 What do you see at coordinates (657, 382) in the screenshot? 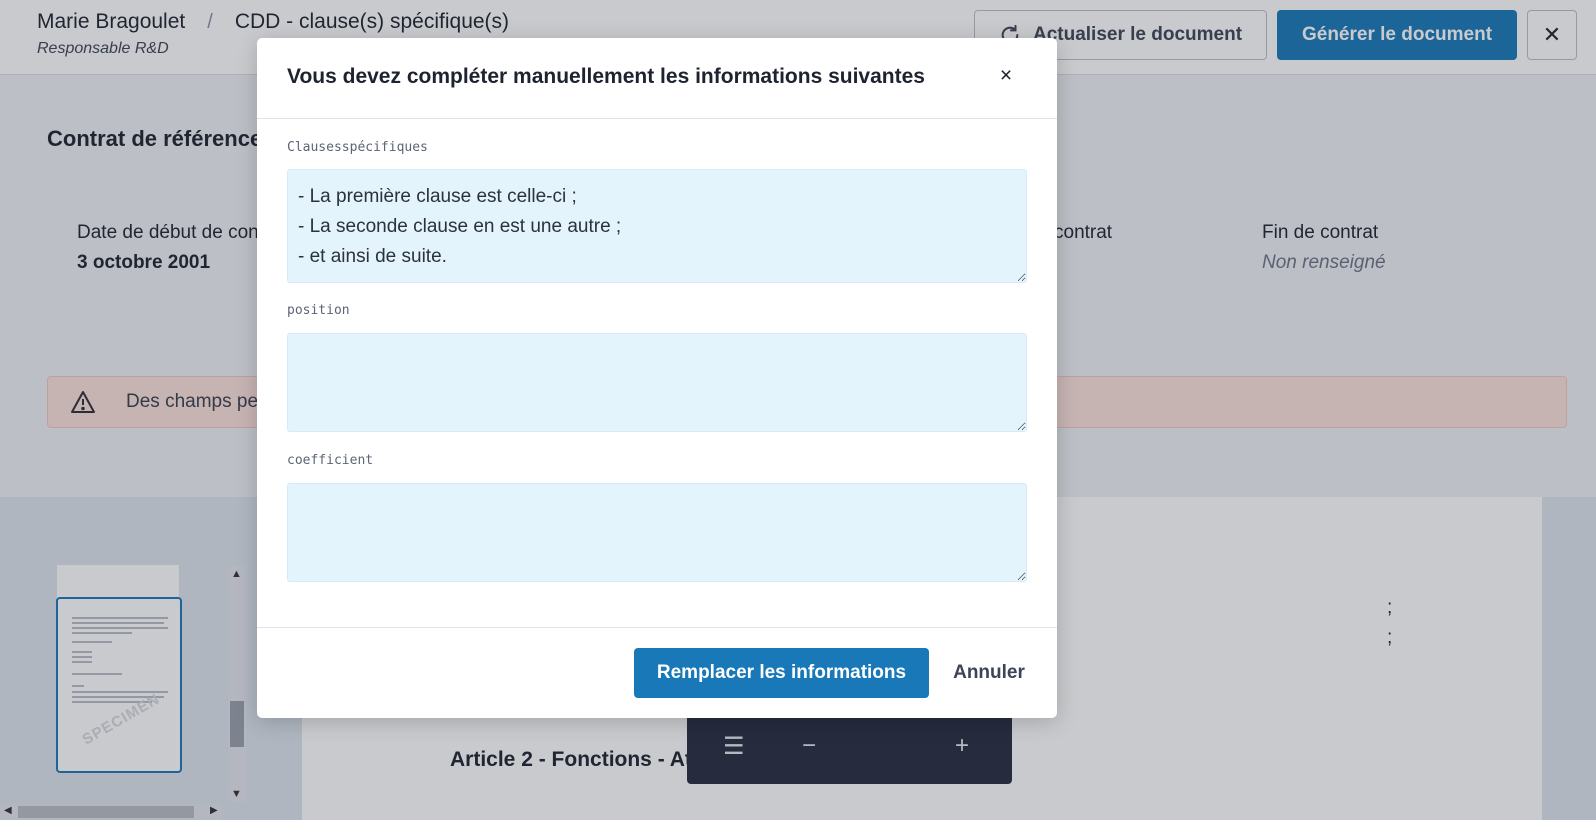
I see `position-textarea` at bounding box center [657, 382].